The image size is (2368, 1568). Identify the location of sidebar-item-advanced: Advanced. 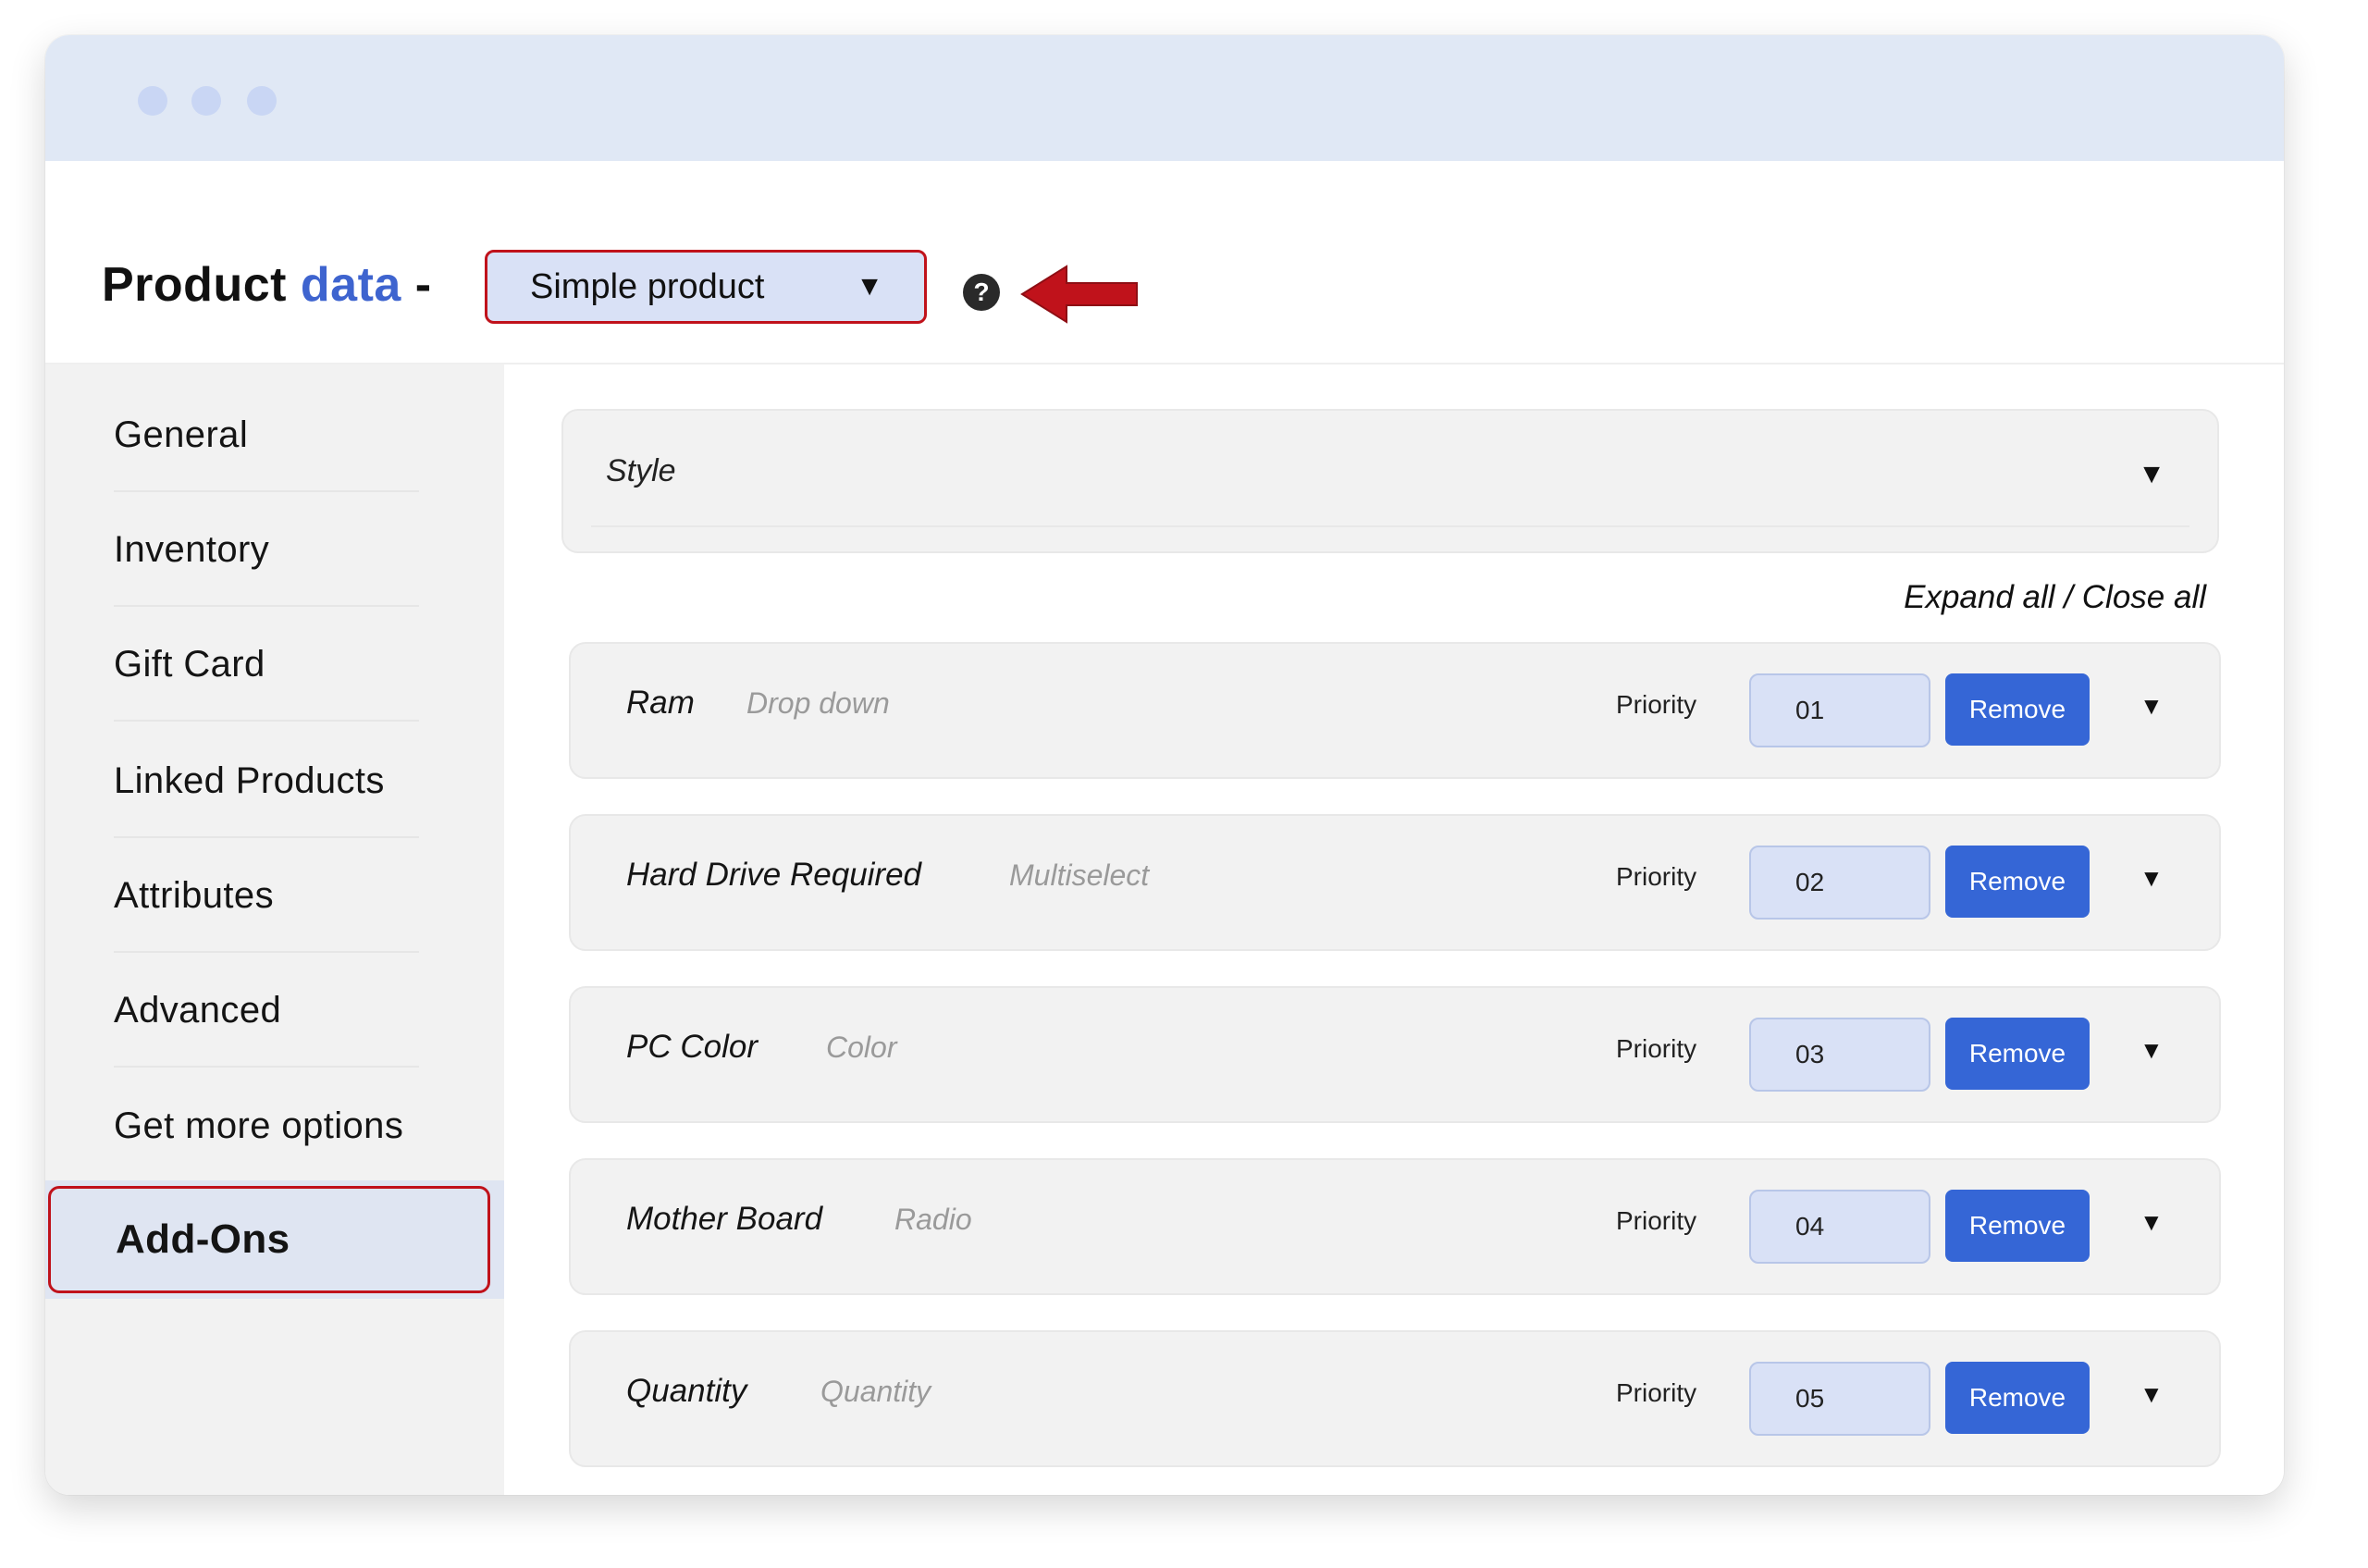
(267, 1011).